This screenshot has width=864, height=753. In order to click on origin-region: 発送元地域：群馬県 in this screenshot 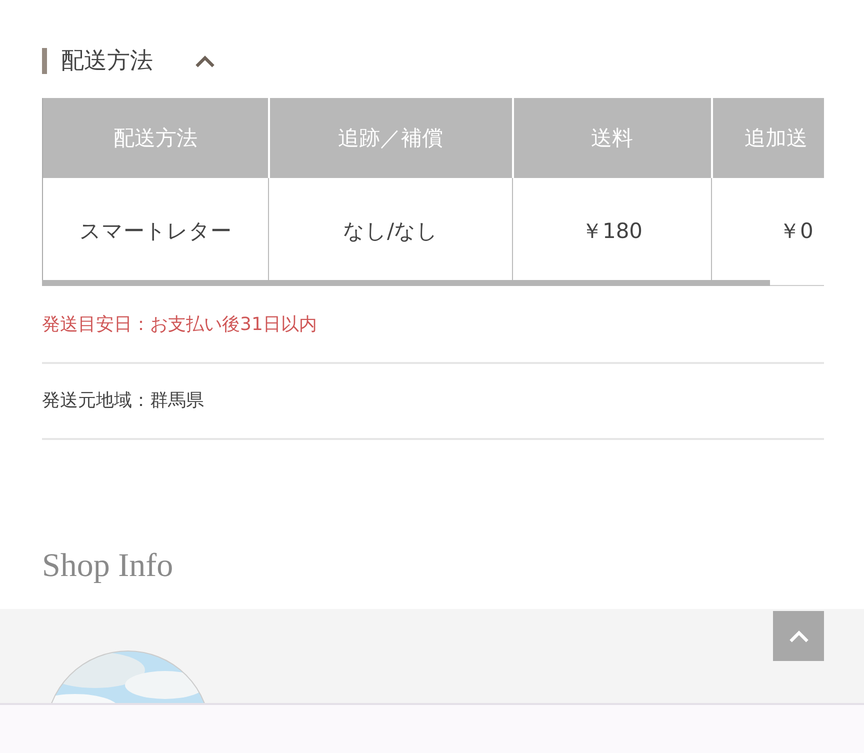, I will do `click(433, 402)`.